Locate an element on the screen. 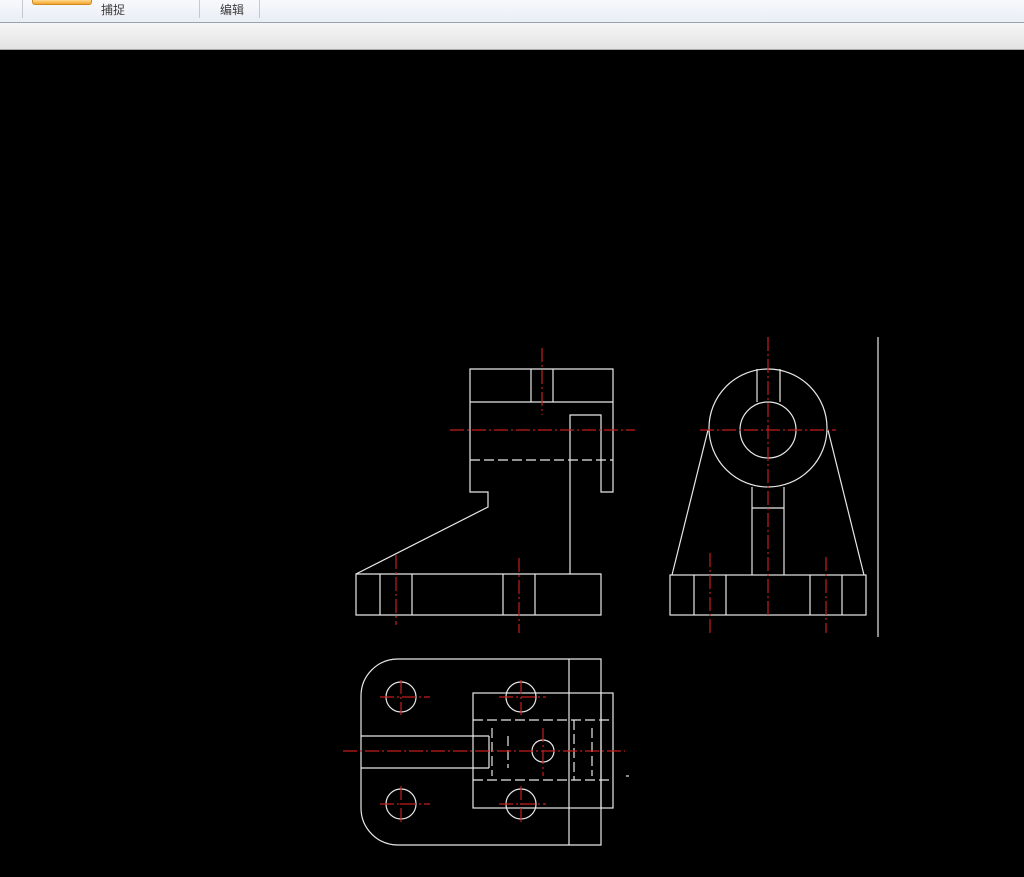 The width and height of the screenshot is (1024, 877). side-view is located at coordinates (774, 487).